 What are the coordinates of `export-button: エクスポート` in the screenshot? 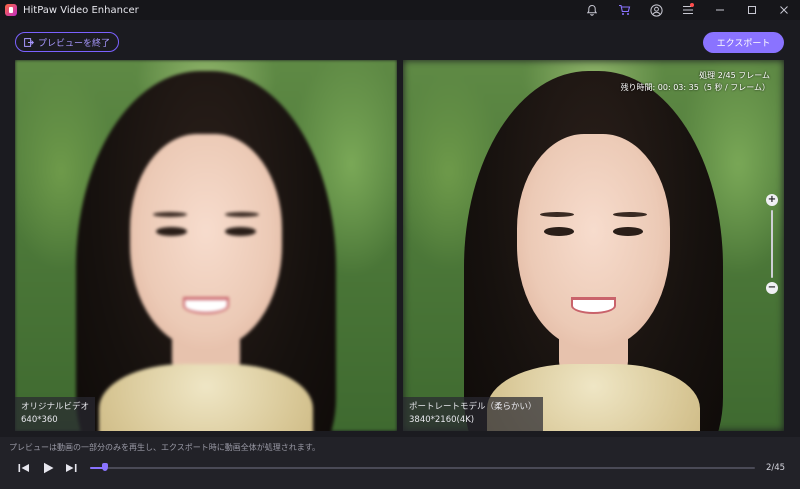 It's located at (743, 42).